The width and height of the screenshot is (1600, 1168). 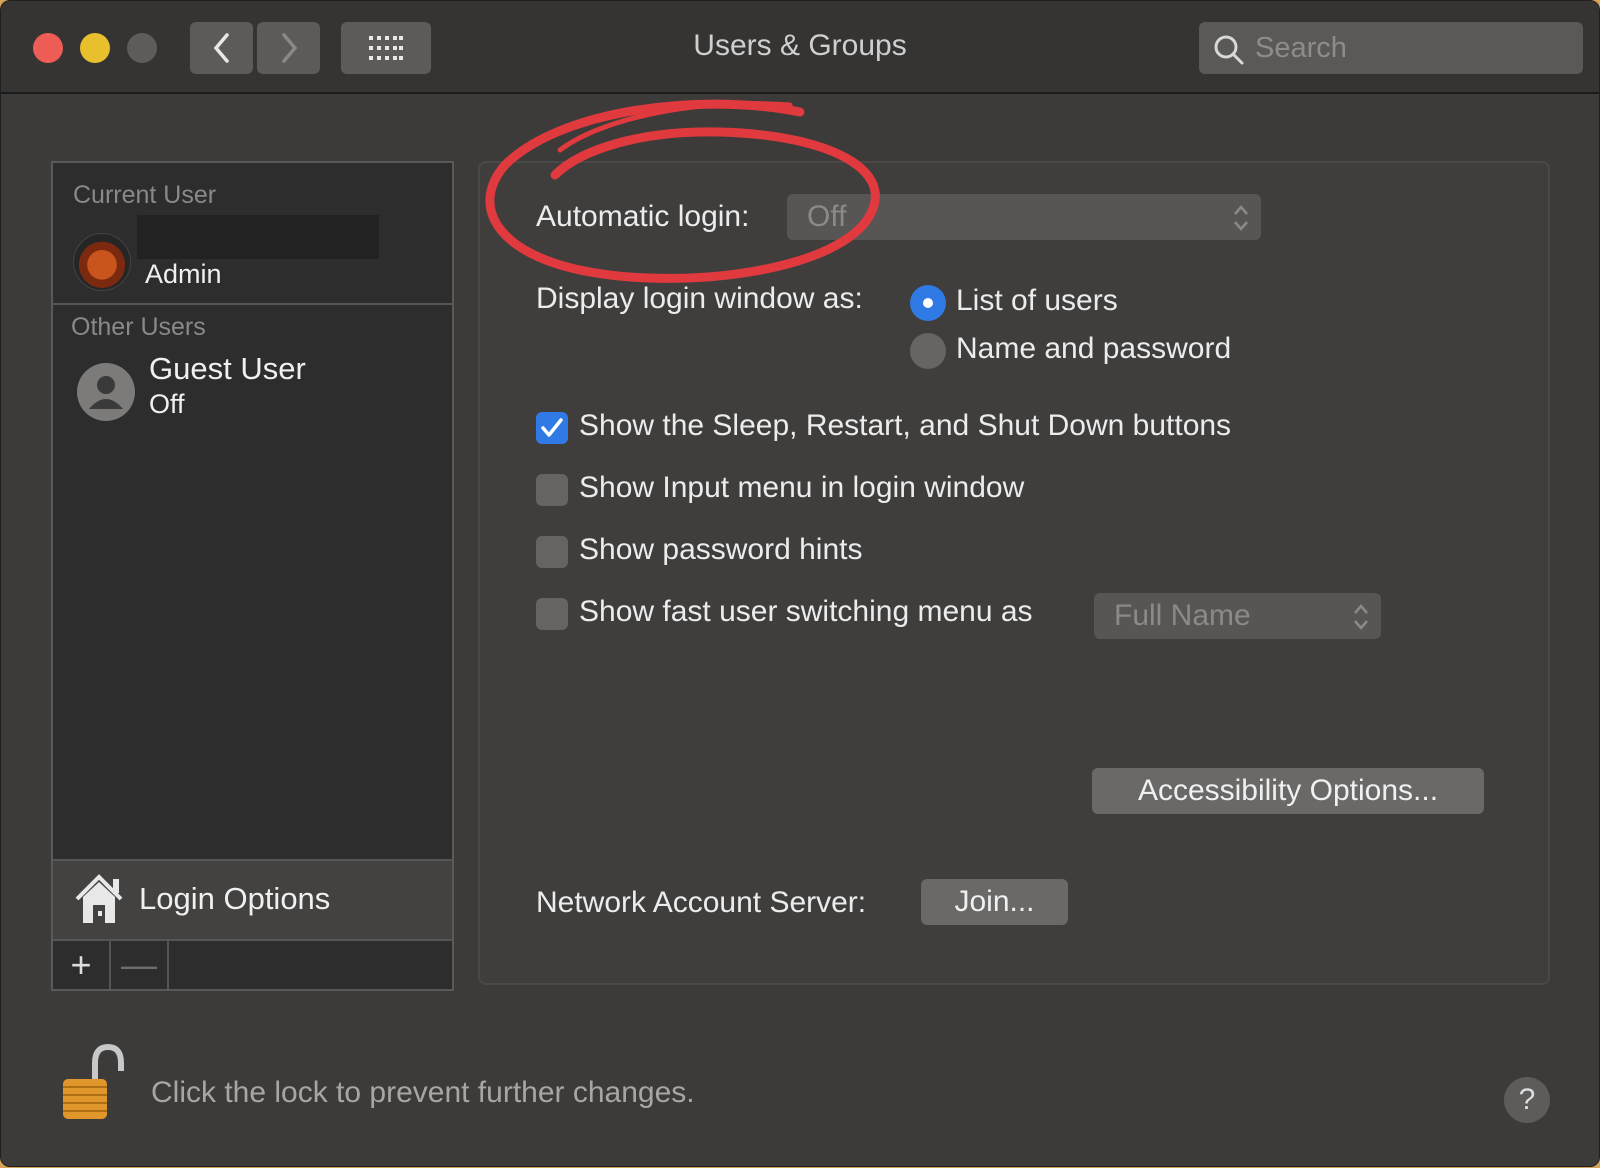 What do you see at coordinates (827, 216) in the screenshot?
I see `automatic-login-value: Off` at bounding box center [827, 216].